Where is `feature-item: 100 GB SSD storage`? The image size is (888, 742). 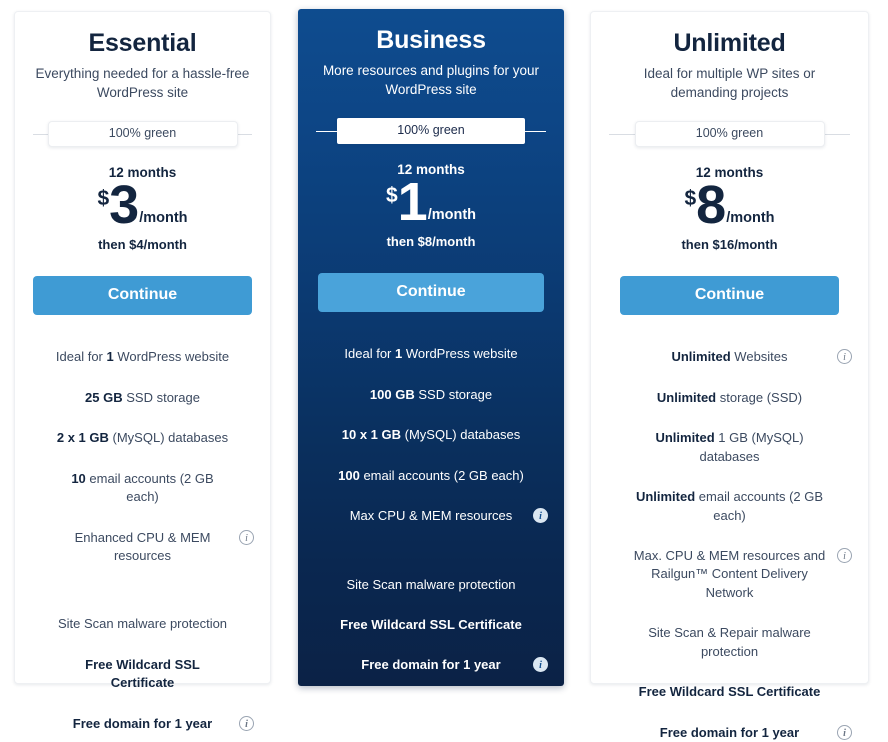 feature-item: 100 GB SSD storage is located at coordinates (431, 395).